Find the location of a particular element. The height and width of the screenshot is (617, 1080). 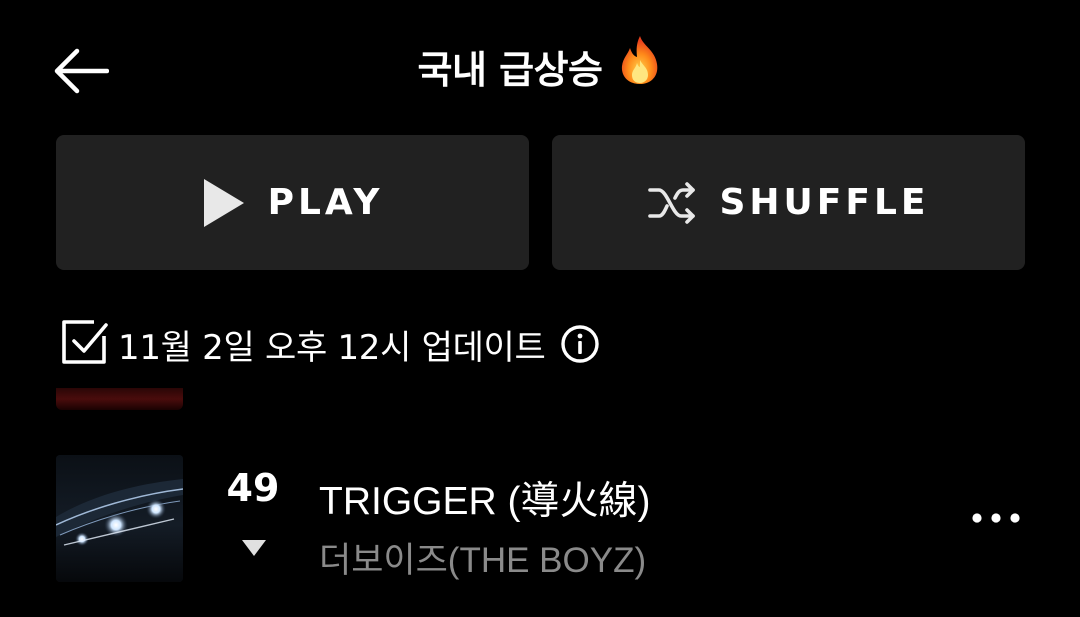

play-icon is located at coordinates (224, 203).